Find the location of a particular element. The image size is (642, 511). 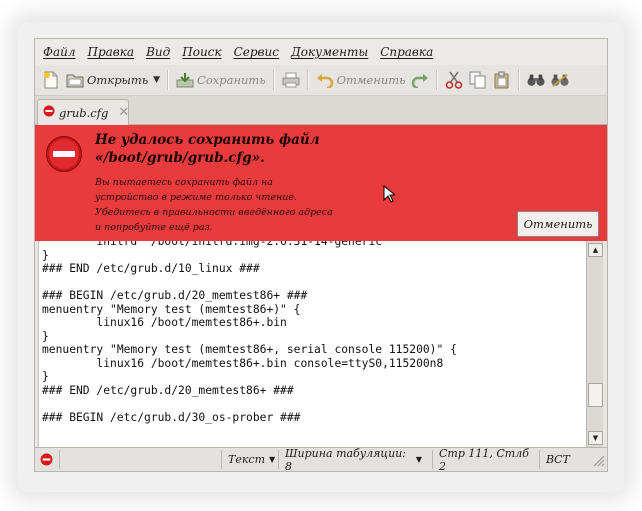

cursor-position: Стр 111, Стлб 2 is located at coordinates (485, 459).